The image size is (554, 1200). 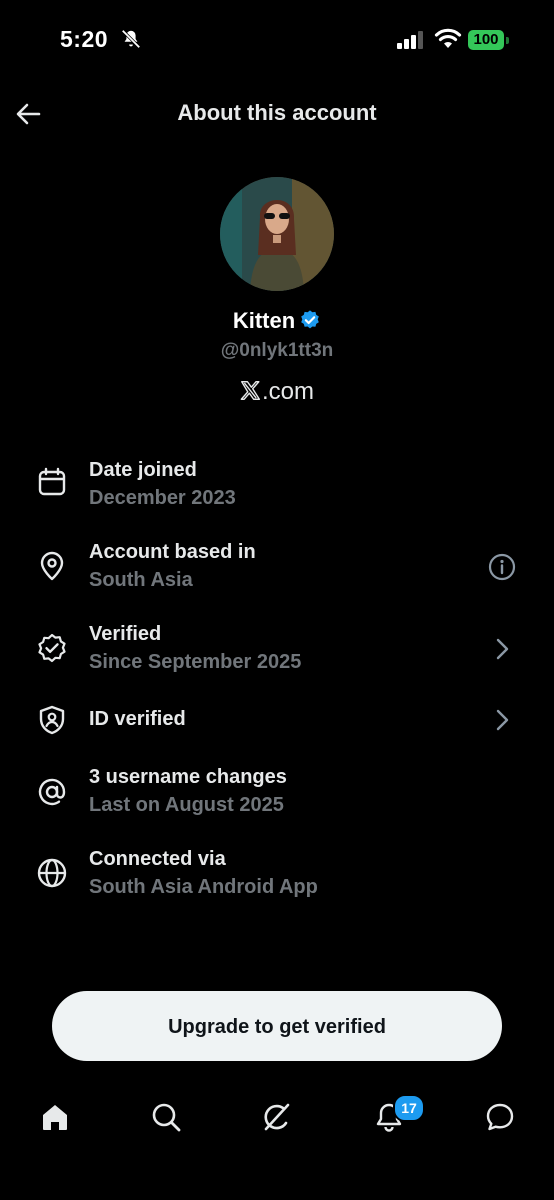 I want to click on detail-title-date-joined: Date joined, so click(x=143, y=470).